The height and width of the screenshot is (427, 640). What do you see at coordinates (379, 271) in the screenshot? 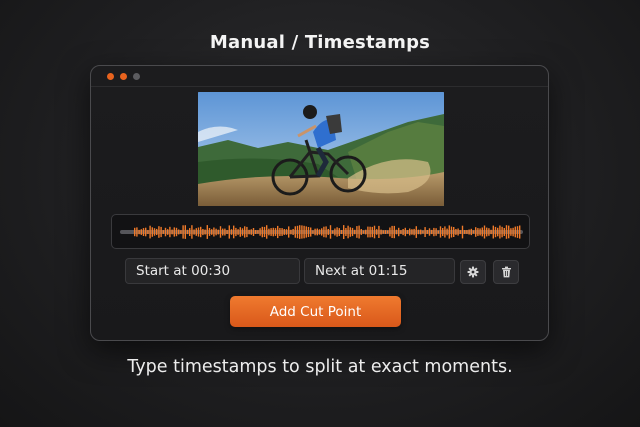
I see `next-timestamp-field: Next at 01:15` at bounding box center [379, 271].